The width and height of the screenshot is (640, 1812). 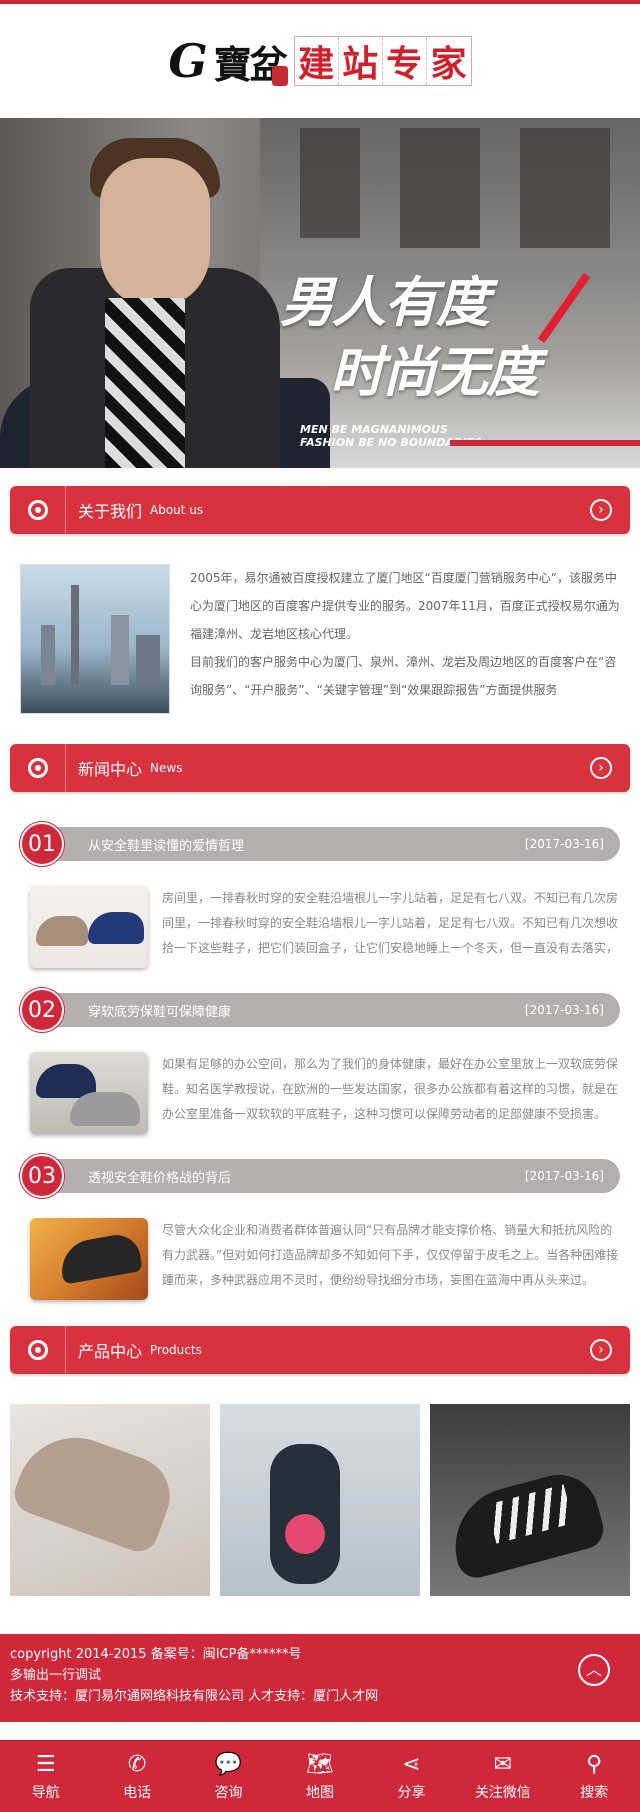 What do you see at coordinates (448, 64) in the screenshot?
I see `logo-tagline-char: 家` at bounding box center [448, 64].